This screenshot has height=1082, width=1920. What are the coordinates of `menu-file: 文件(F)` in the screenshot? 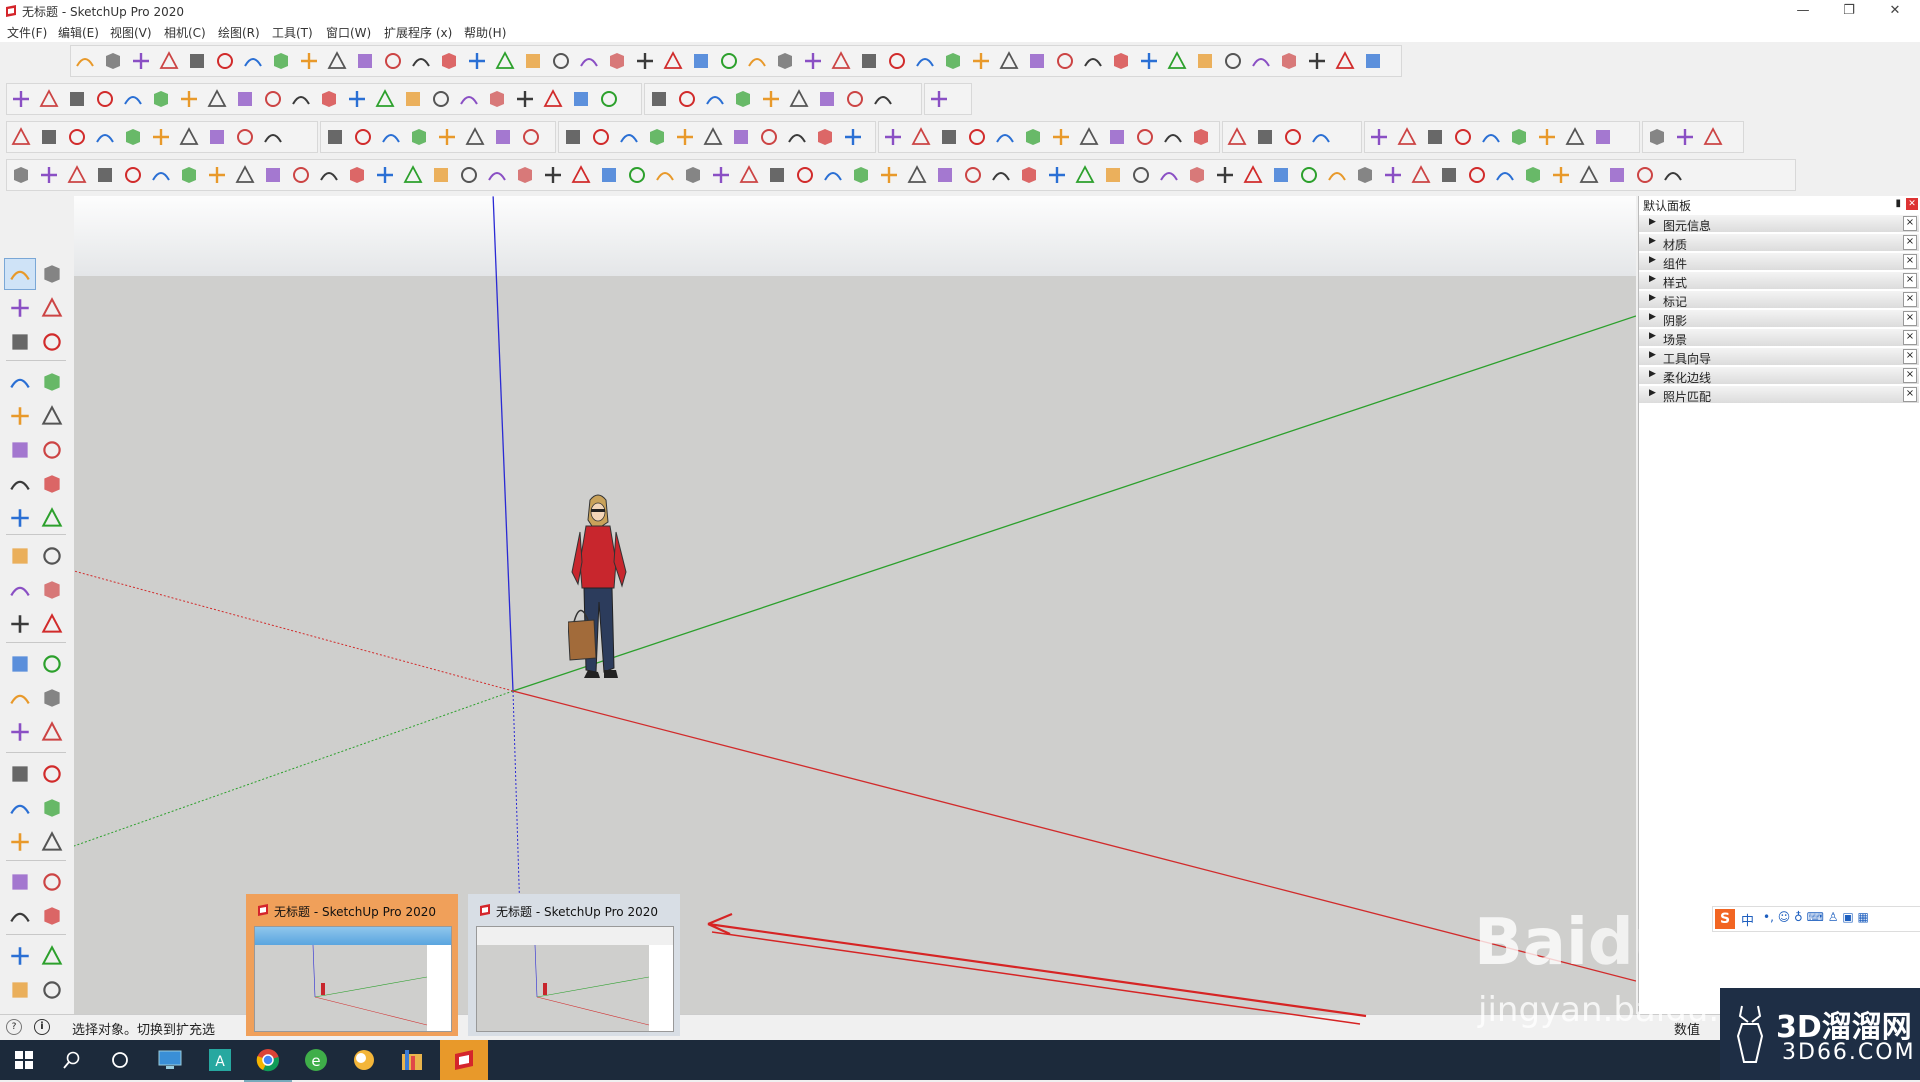 It's located at (27, 32).